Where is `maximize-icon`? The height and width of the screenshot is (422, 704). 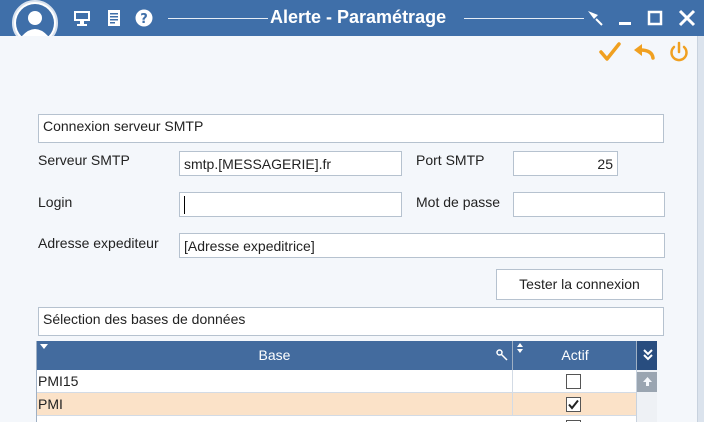 maximize-icon is located at coordinates (655, 18).